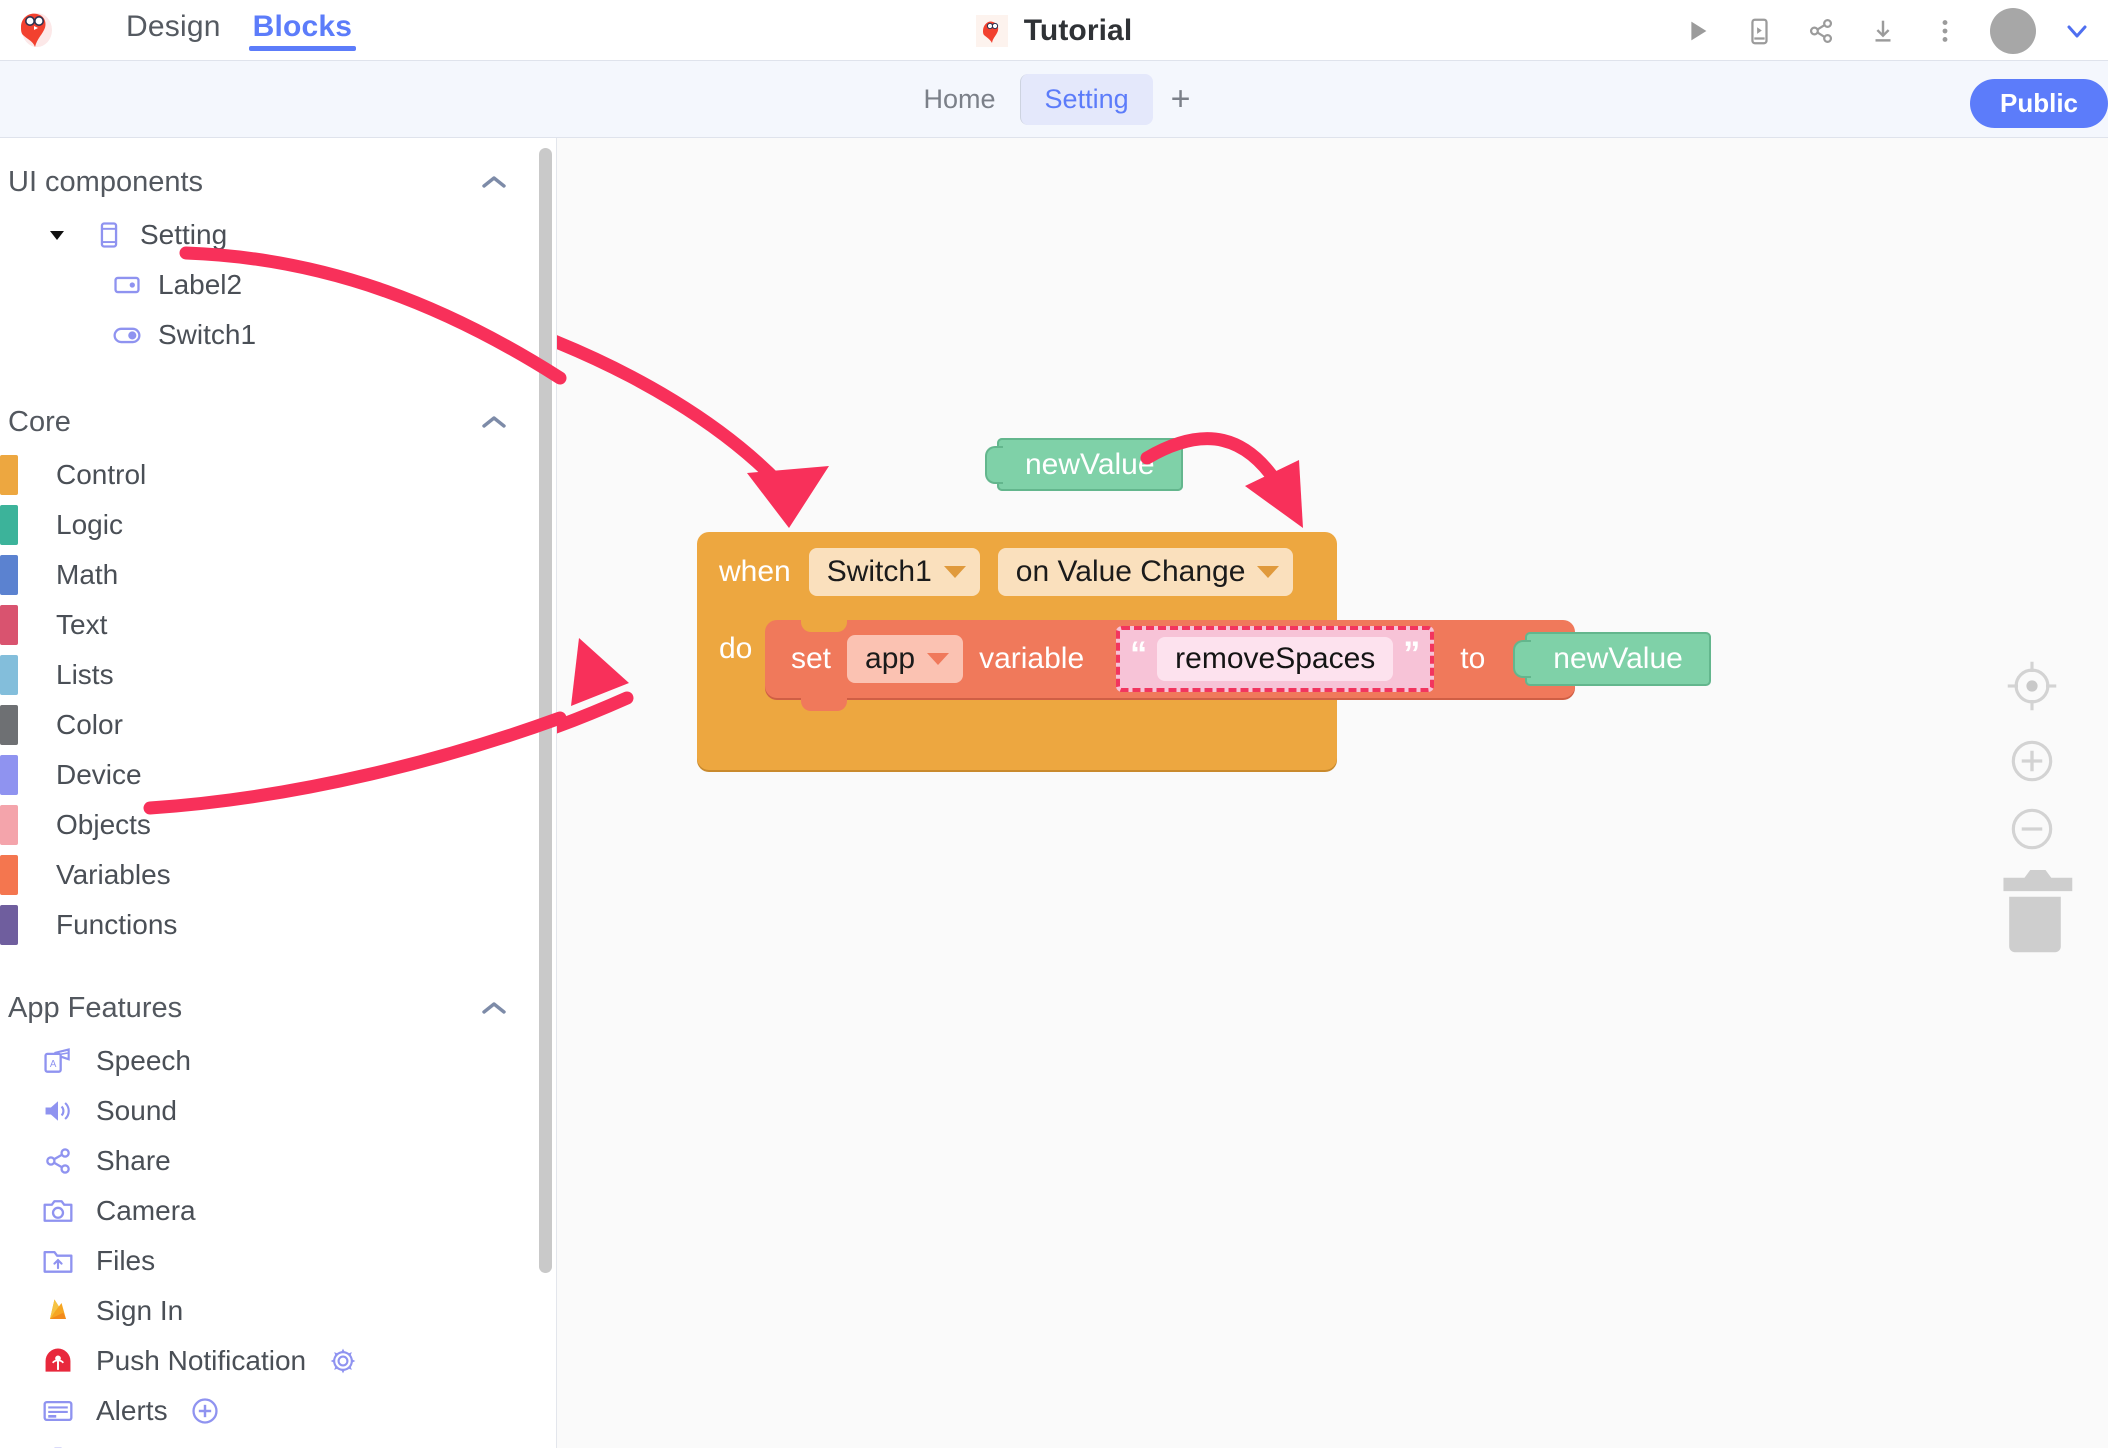 The image size is (2108, 1448). I want to click on core-category-objects: Objects, so click(271, 825).